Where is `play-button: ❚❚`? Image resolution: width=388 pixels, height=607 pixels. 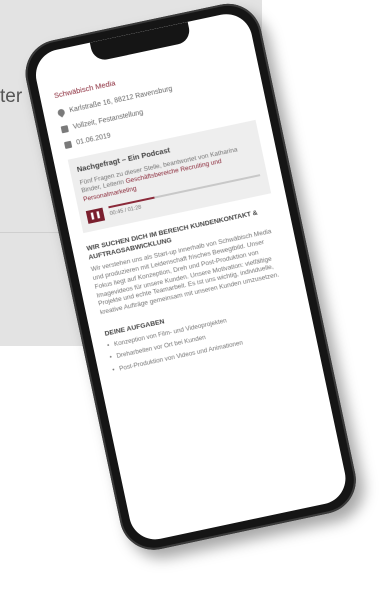
play-button: ❚❚ is located at coordinates (95, 215).